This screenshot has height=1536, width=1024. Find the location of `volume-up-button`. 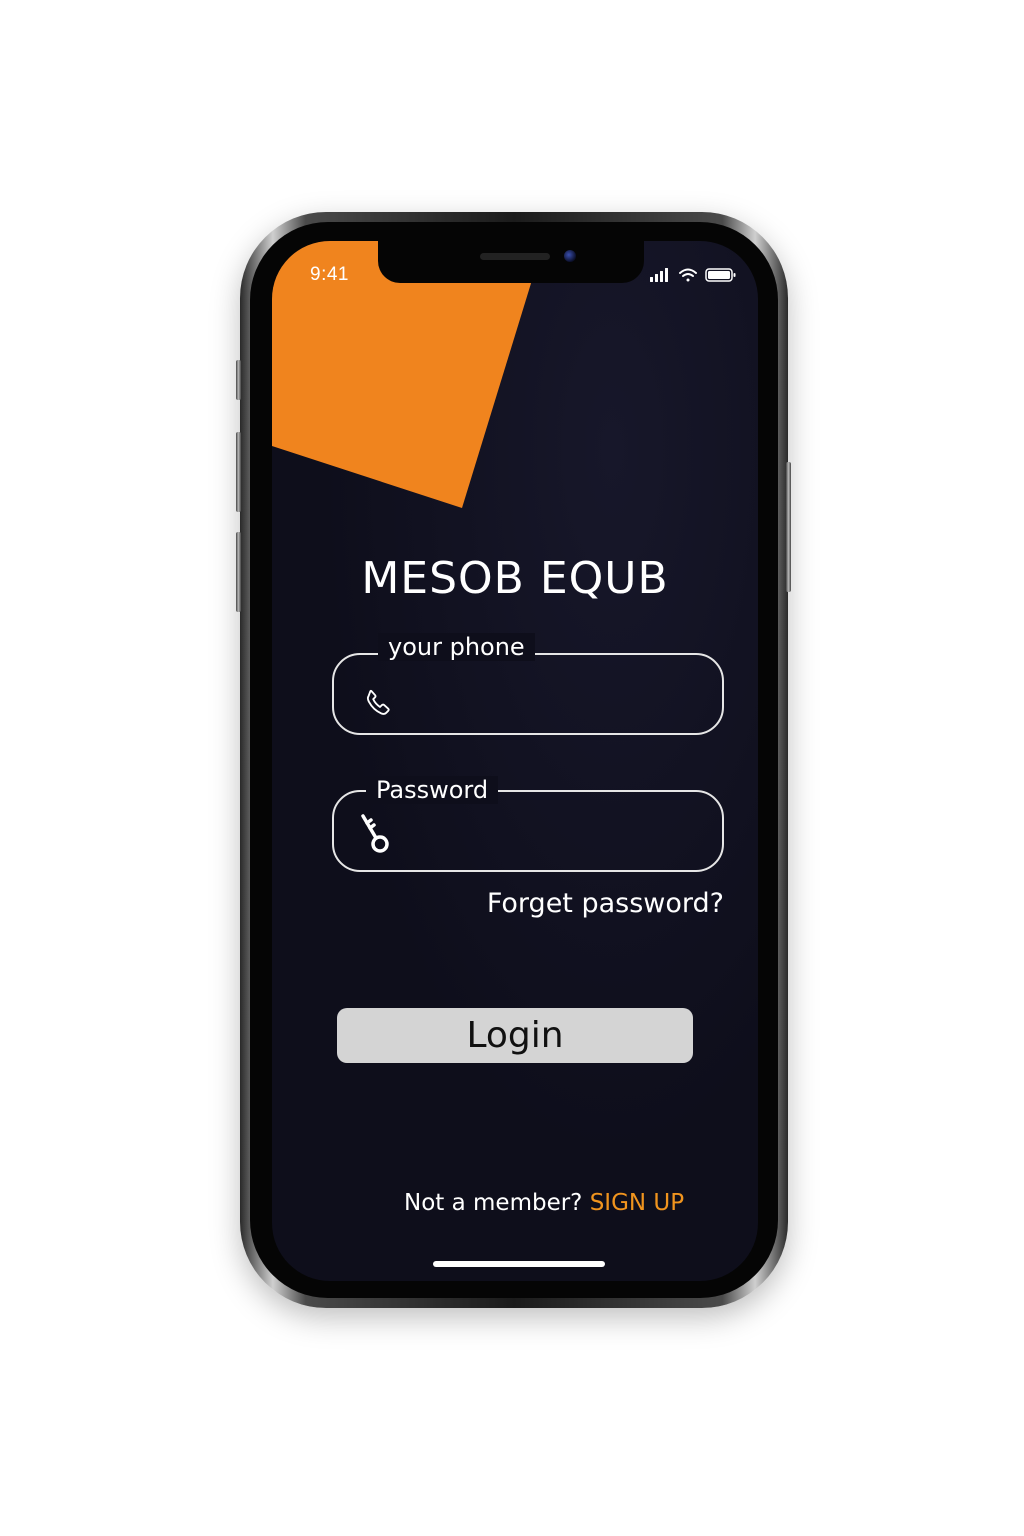

volume-up-button is located at coordinates (238, 472).